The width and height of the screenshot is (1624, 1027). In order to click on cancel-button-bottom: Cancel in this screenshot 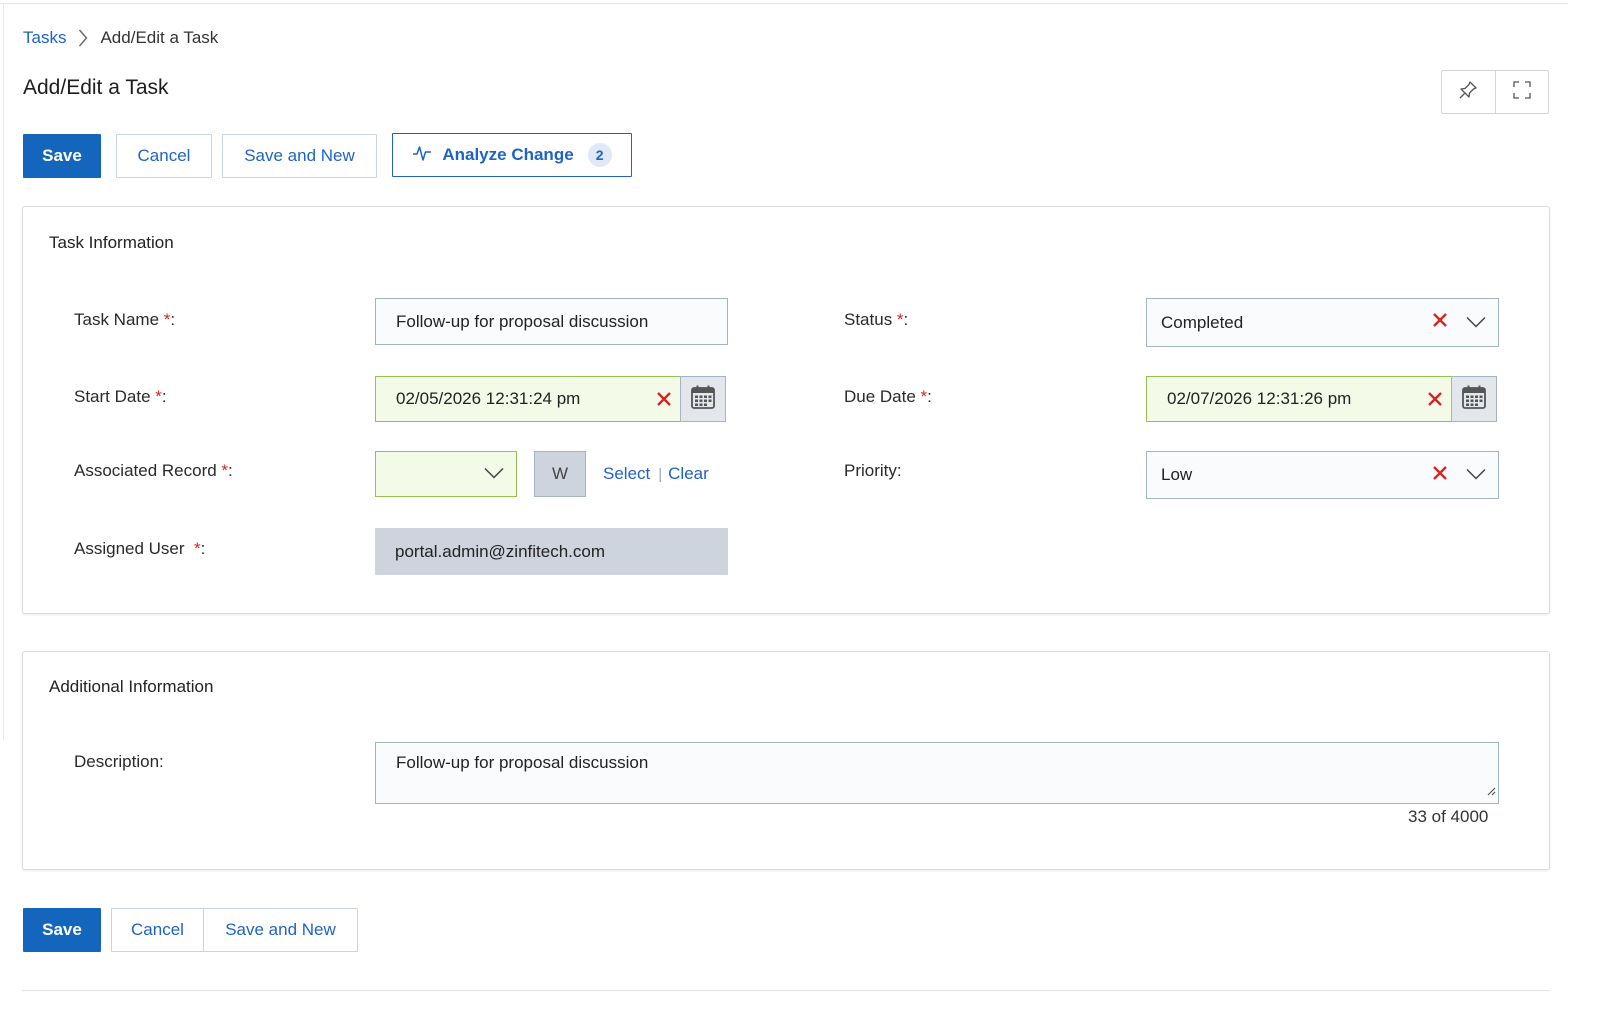, I will do `click(157, 930)`.